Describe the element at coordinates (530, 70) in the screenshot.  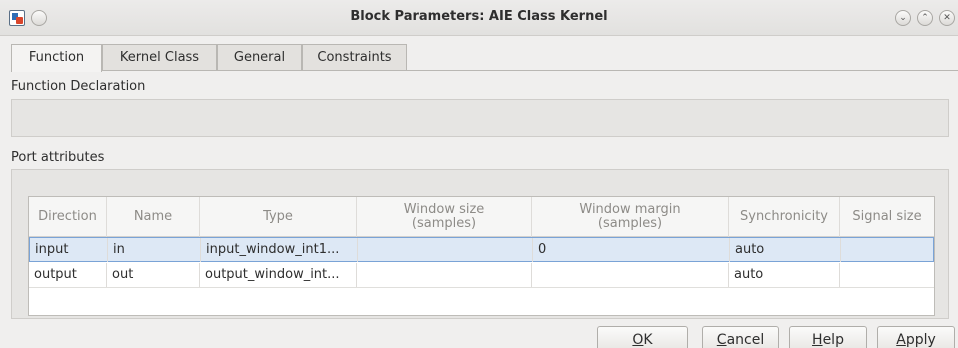
I see `tab-divider` at that location.